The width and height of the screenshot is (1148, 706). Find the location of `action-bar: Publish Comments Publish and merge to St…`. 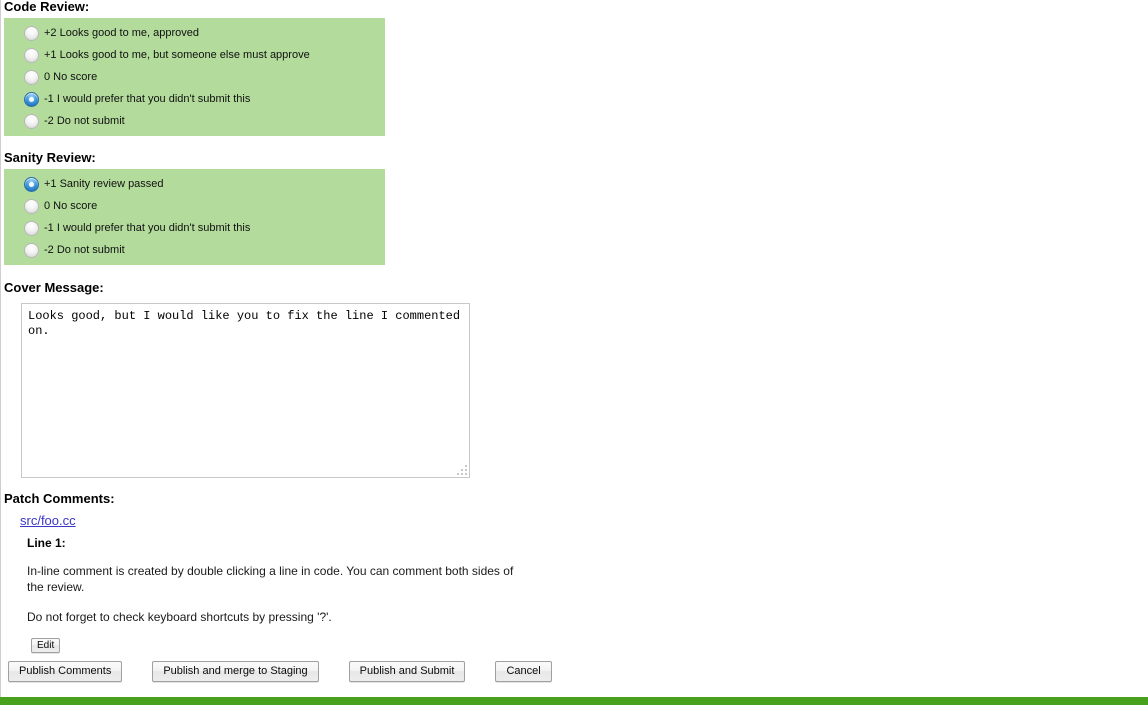

action-bar: Publish Comments Publish and merge to St… is located at coordinates (276, 671).